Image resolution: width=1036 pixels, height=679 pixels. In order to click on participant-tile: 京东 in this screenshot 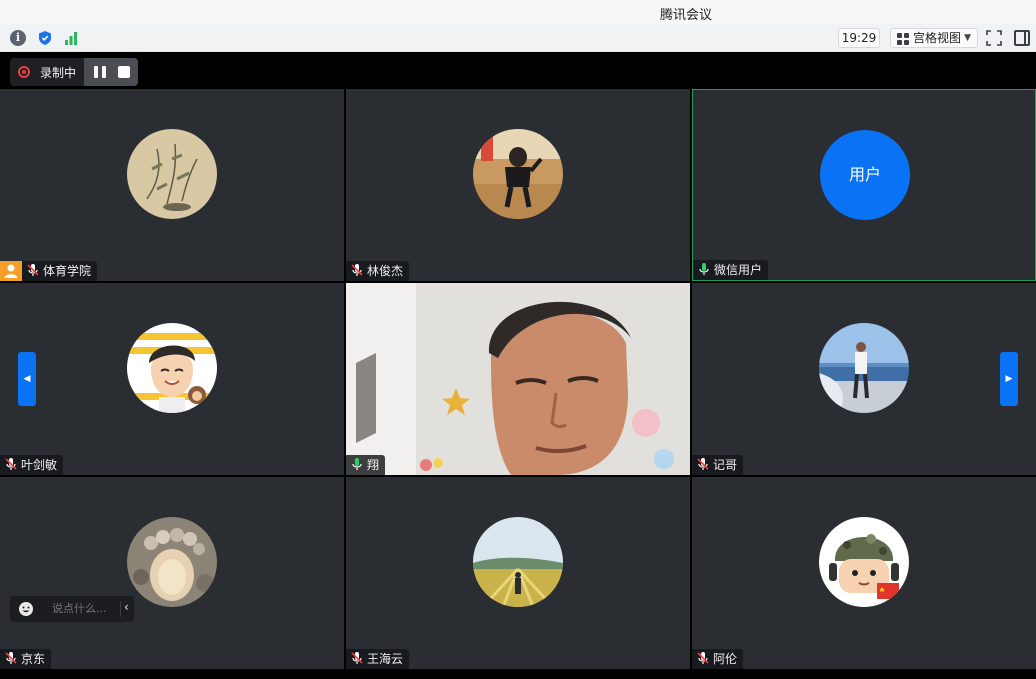, I will do `click(172, 573)`.